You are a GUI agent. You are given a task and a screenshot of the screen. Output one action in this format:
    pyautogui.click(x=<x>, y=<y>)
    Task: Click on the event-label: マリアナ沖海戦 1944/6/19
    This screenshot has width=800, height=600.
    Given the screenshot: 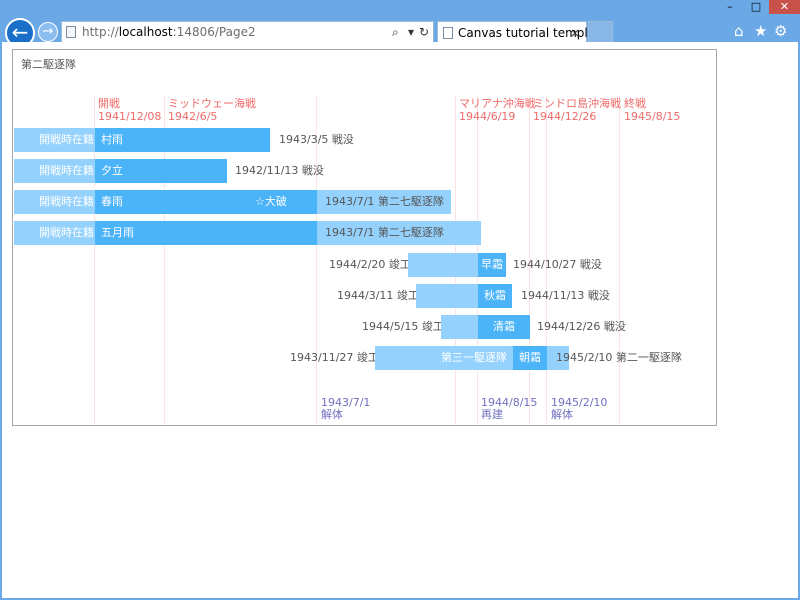 What is the action you would take?
    pyautogui.click(x=497, y=110)
    